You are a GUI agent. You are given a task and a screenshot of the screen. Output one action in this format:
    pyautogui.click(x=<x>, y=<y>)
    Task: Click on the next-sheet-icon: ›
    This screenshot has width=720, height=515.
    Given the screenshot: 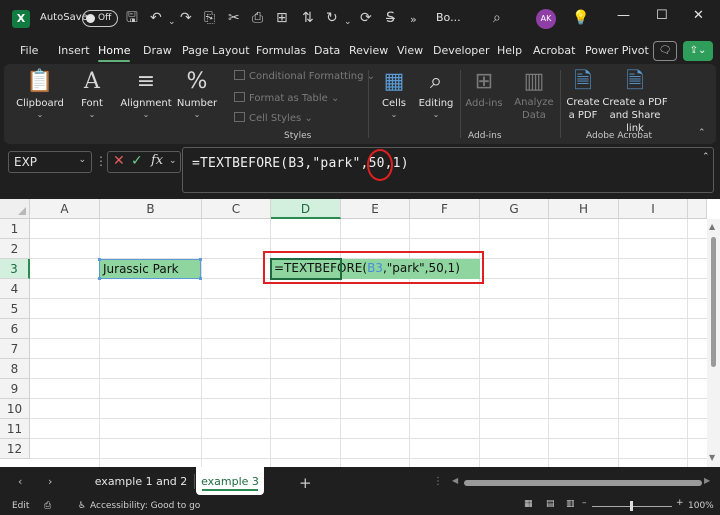 What is the action you would take?
    pyautogui.click(x=50, y=481)
    